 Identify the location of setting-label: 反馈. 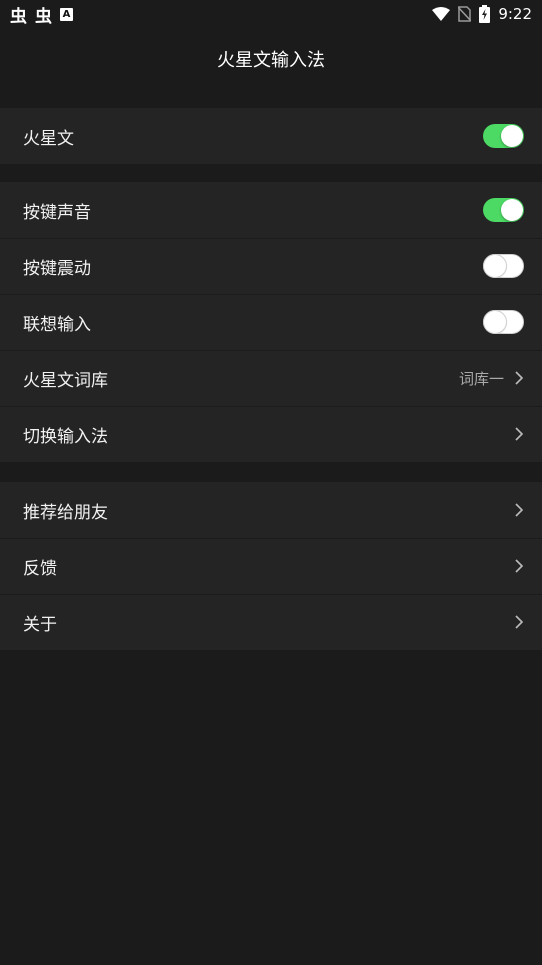
(40, 568).